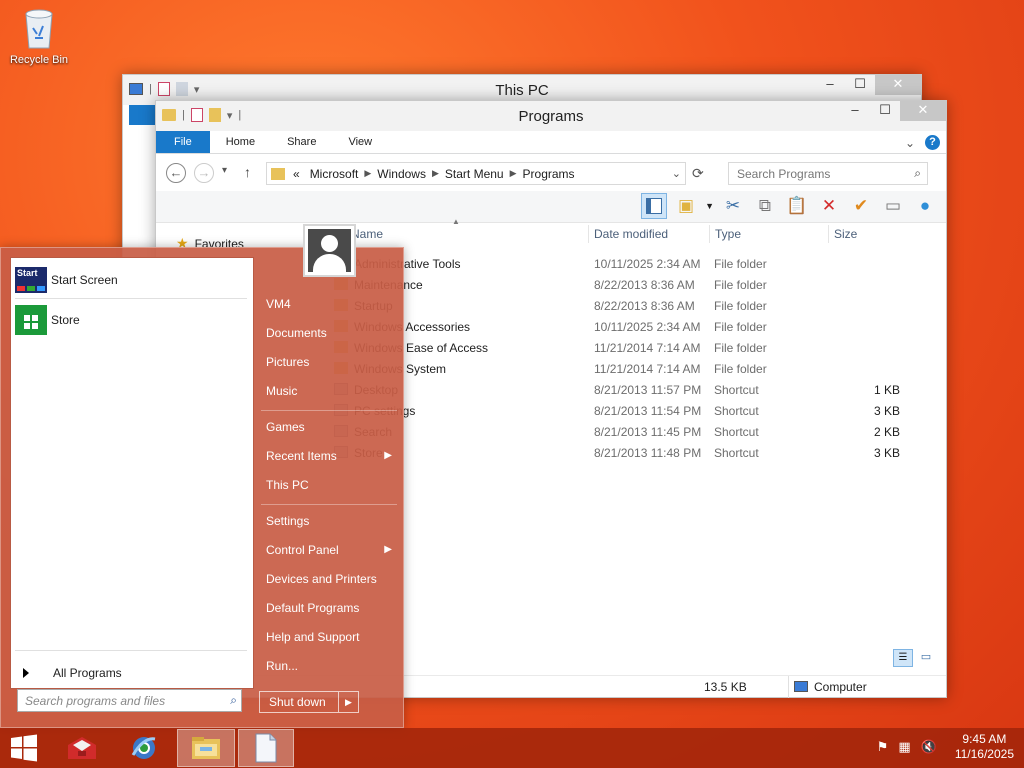  Describe the element at coordinates (522, 90) in the screenshot. I see `window-title: This PC` at that location.